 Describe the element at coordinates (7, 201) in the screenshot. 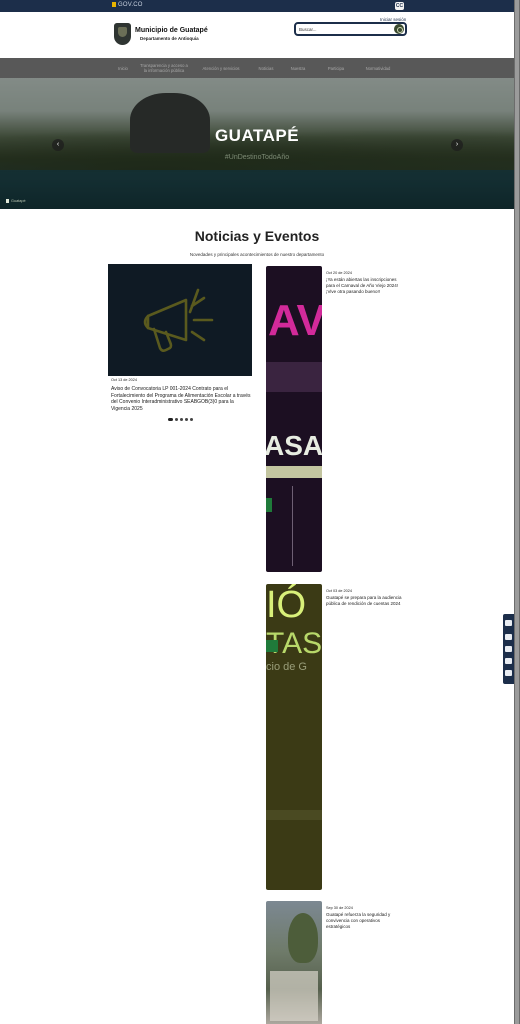

I see `camera-icon` at that location.